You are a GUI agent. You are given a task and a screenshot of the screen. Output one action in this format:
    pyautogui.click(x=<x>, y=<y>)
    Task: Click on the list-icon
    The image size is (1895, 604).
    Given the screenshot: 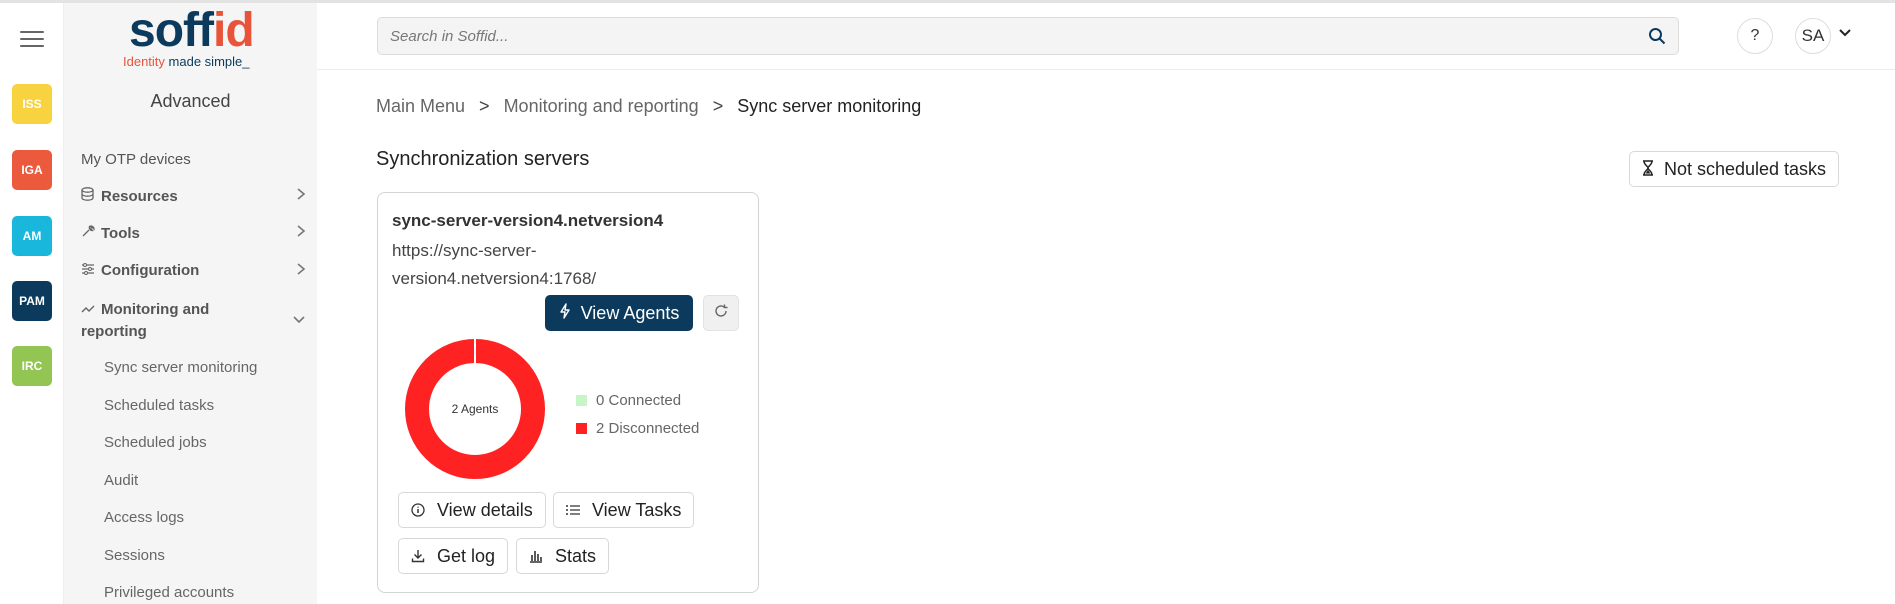 What is the action you would take?
    pyautogui.click(x=573, y=510)
    